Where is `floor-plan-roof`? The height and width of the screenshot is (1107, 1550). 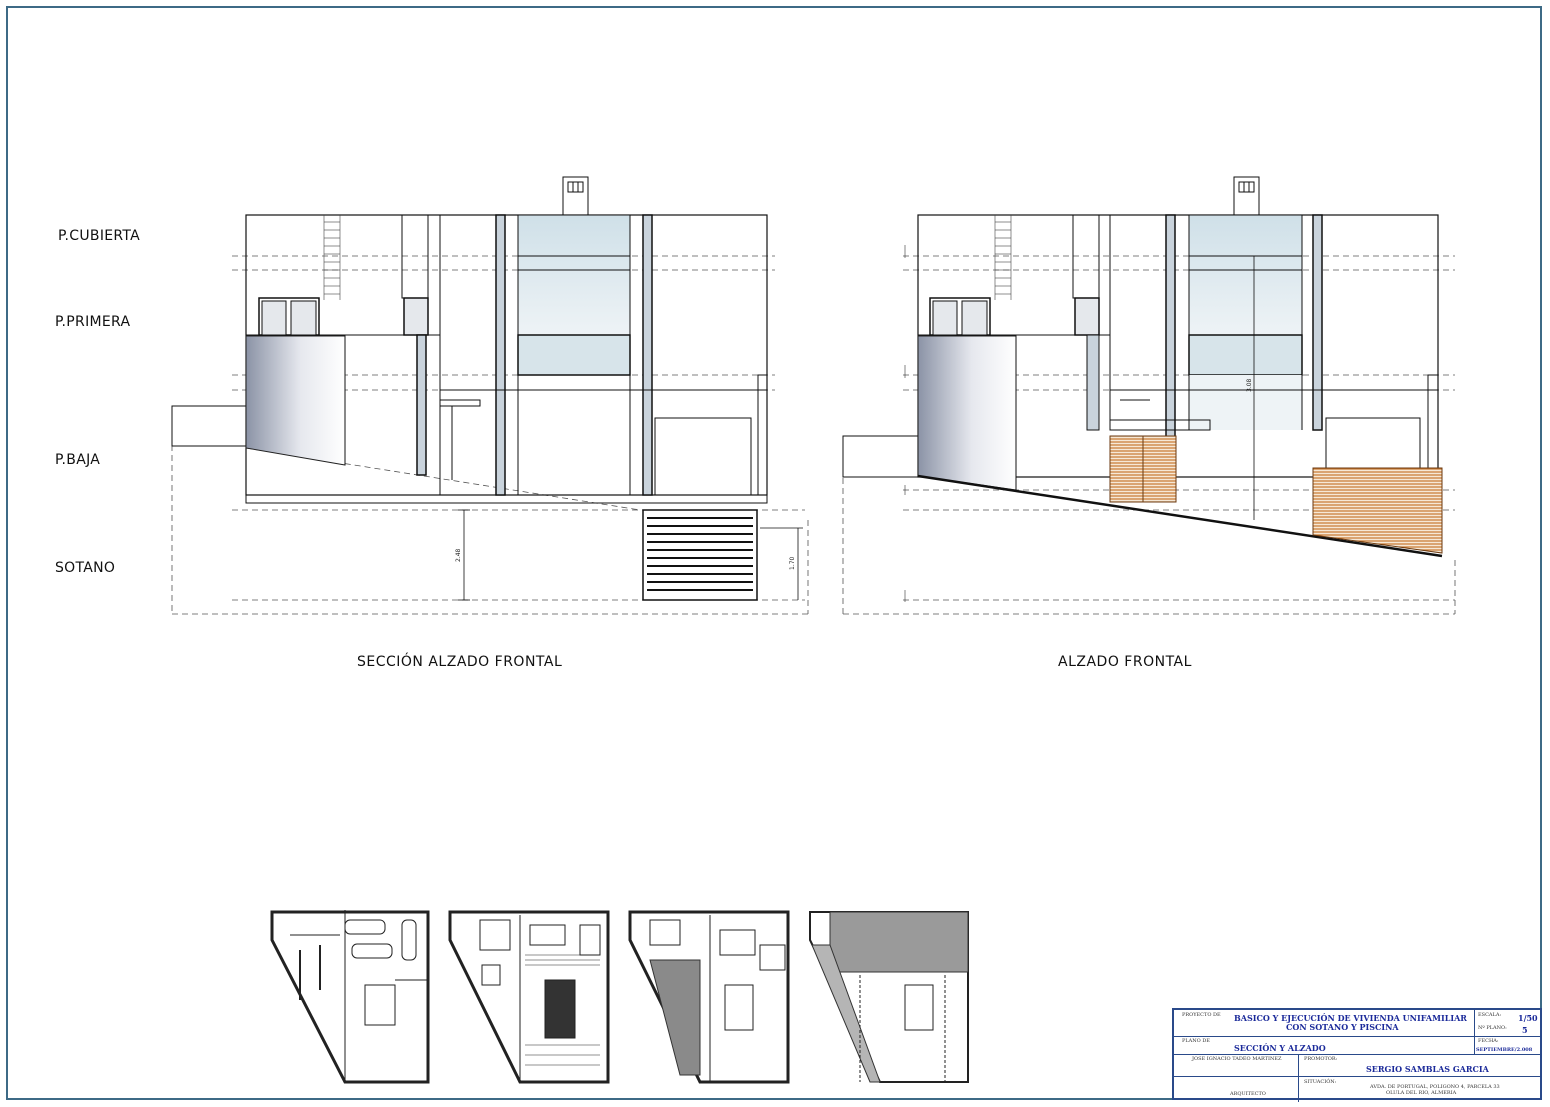 floor-plan-roof is located at coordinates (889, 997).